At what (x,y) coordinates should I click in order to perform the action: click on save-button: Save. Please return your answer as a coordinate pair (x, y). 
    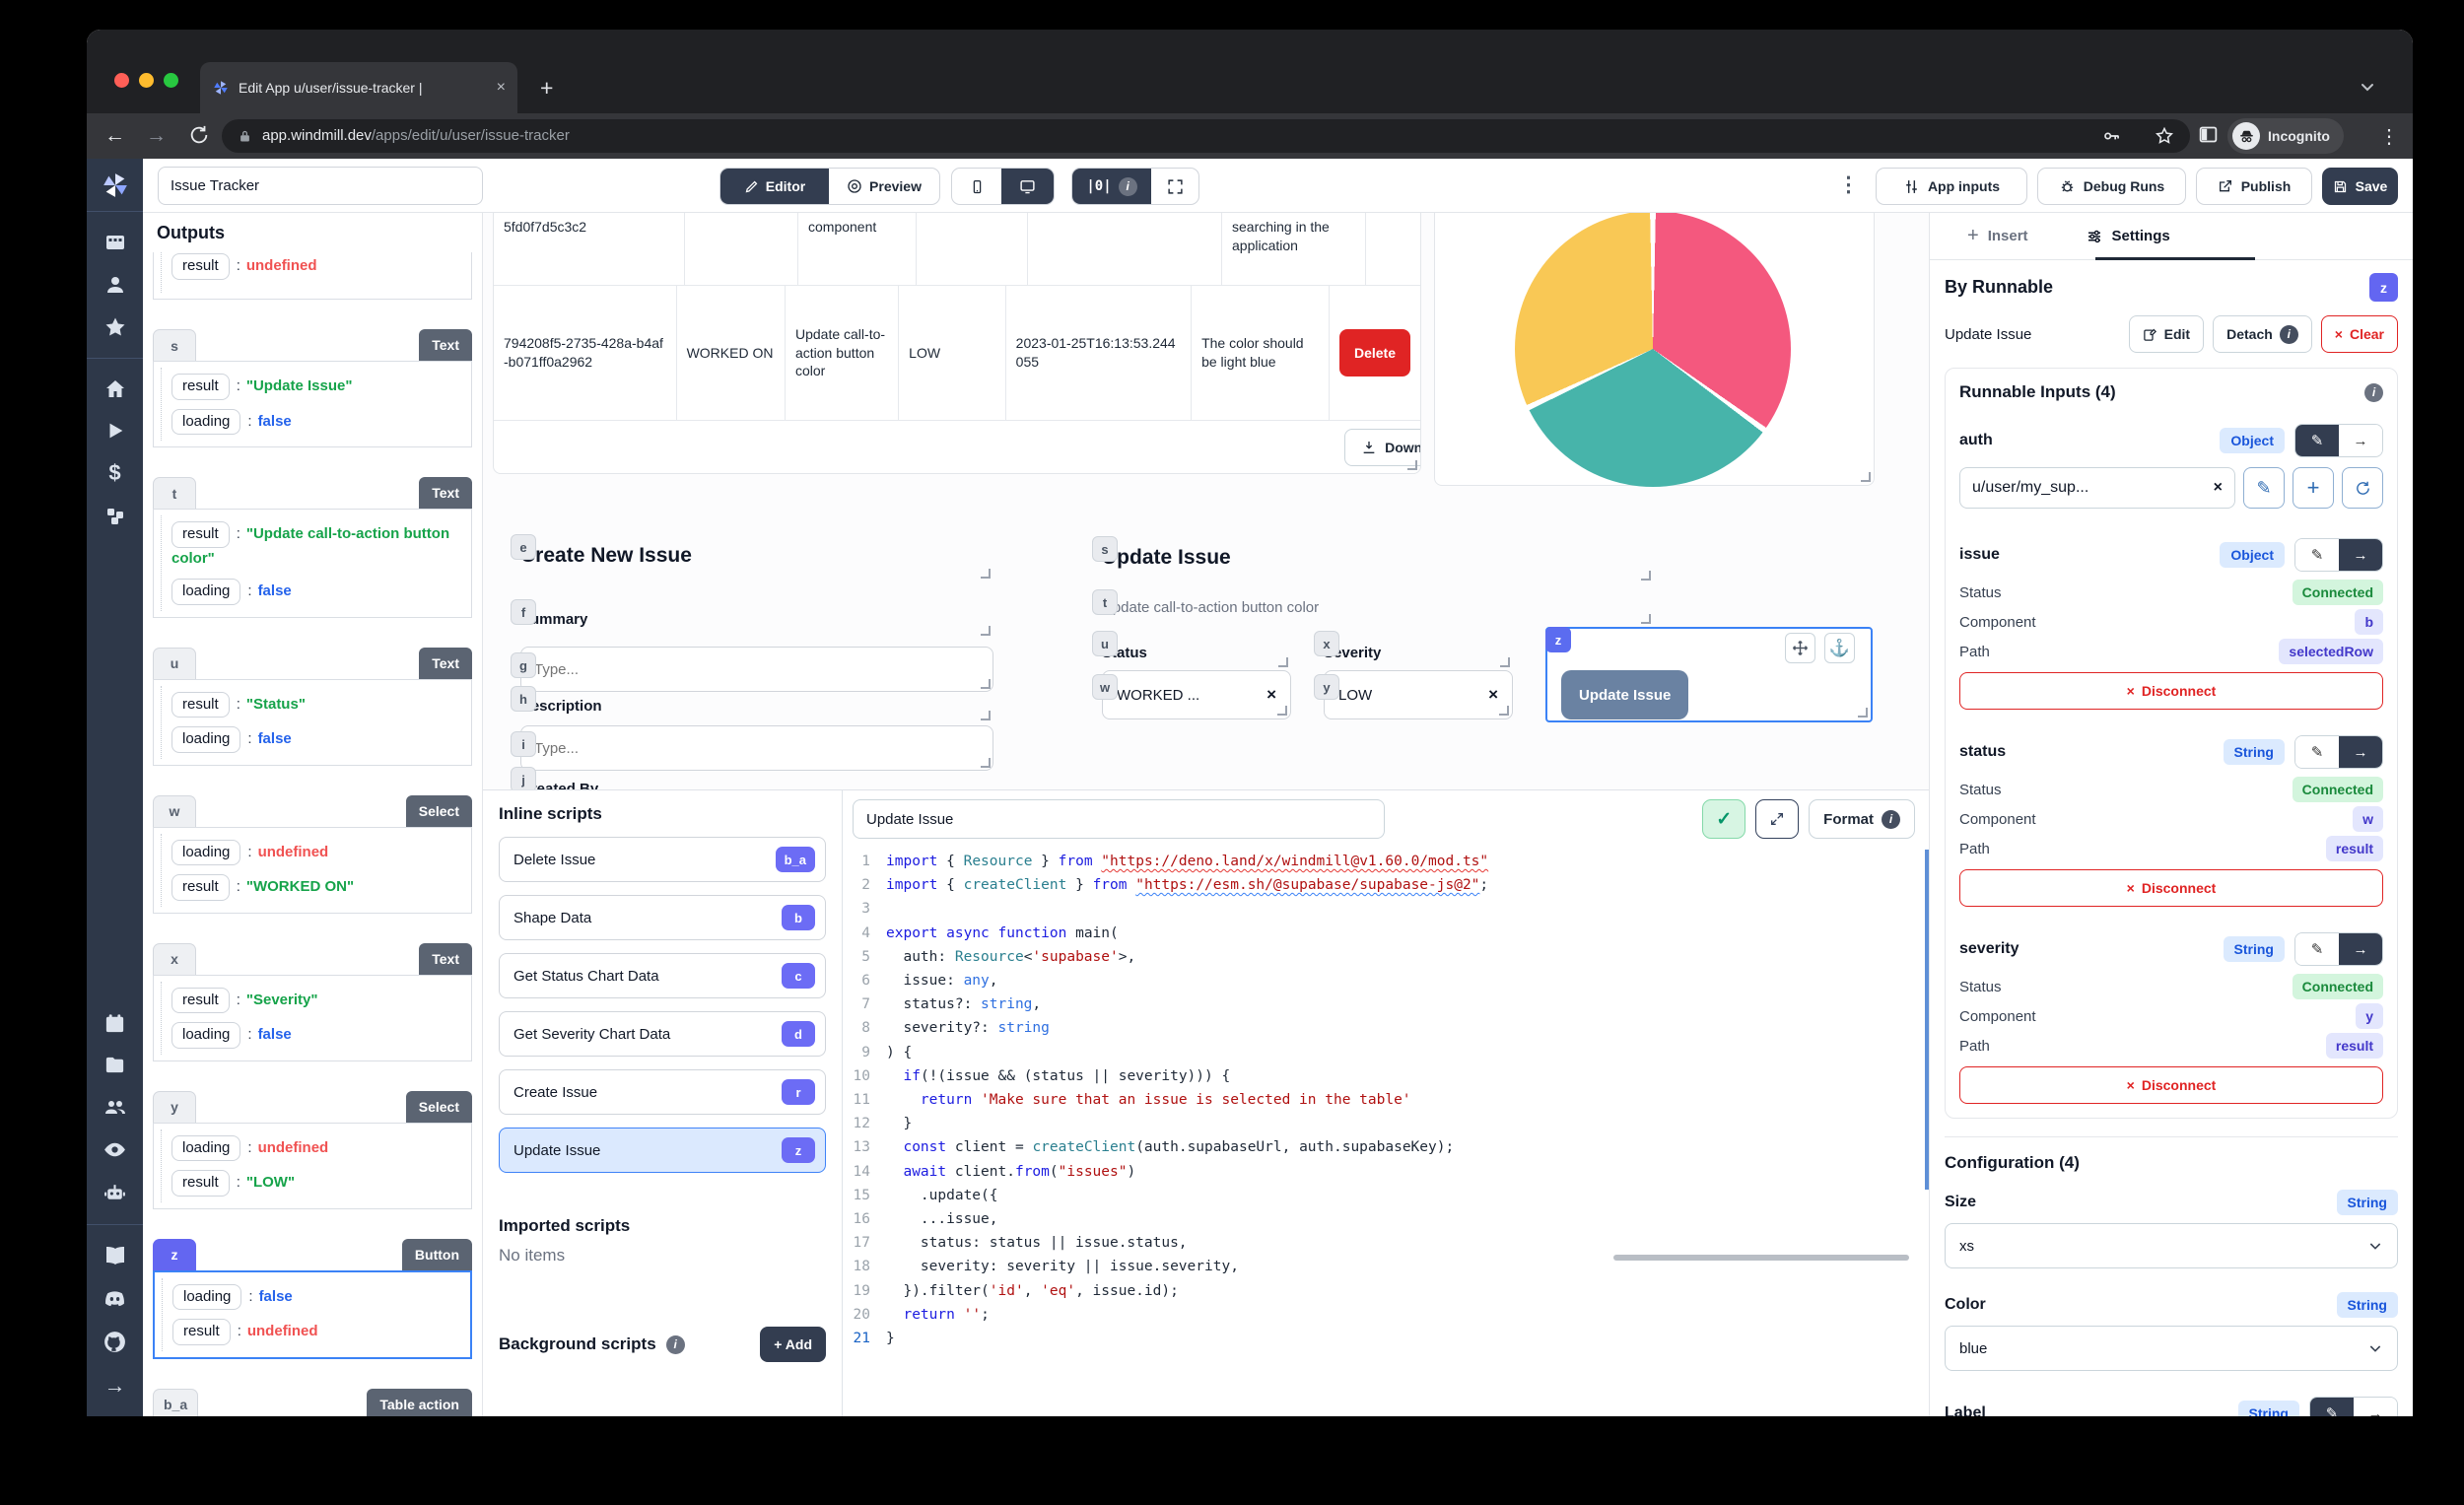
    Looking at the image, I should click on (2360, 186).